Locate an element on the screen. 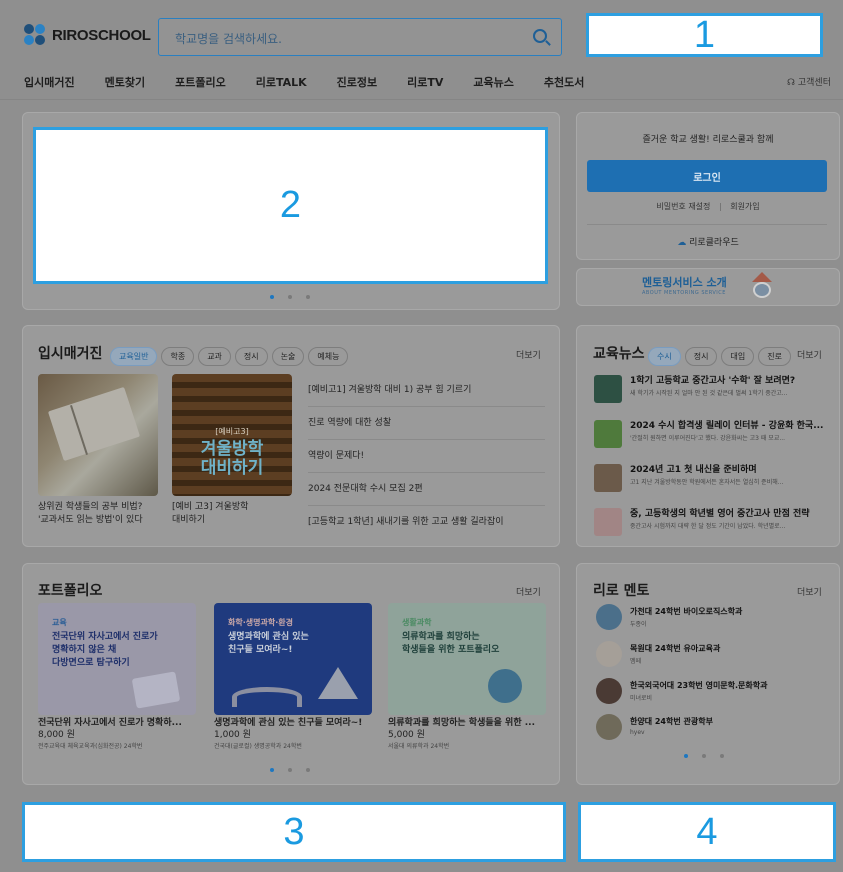 Image resolution: width=843 pixels, height=872 pixels. portfolio-title-1: 생명과학에 관심 있는 친구들 모여라~! is located at coordinates (288, 723).